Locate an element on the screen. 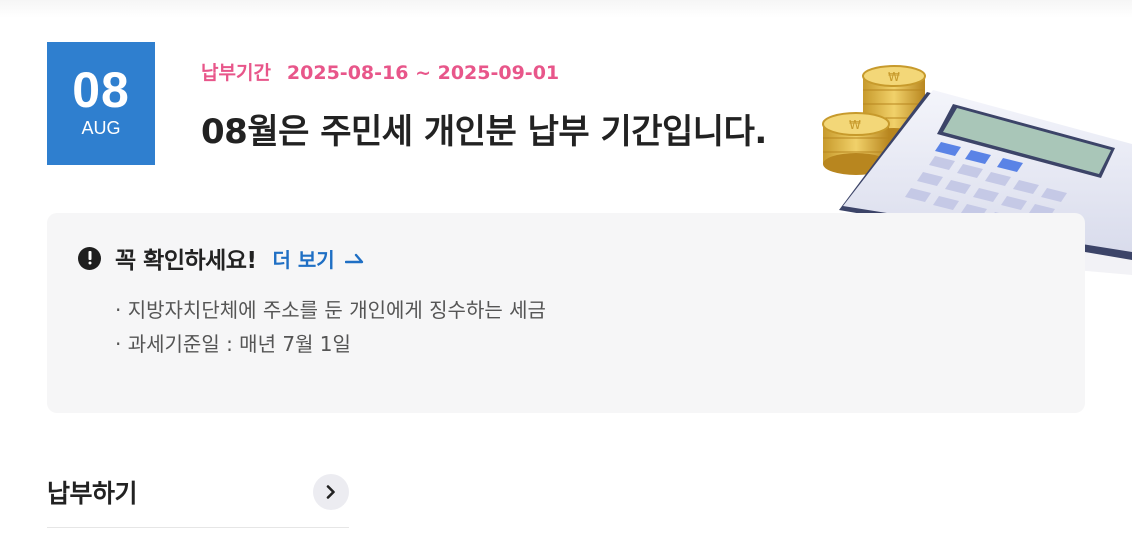  exclamation-circle-icon is located at coordinates (89, 258).